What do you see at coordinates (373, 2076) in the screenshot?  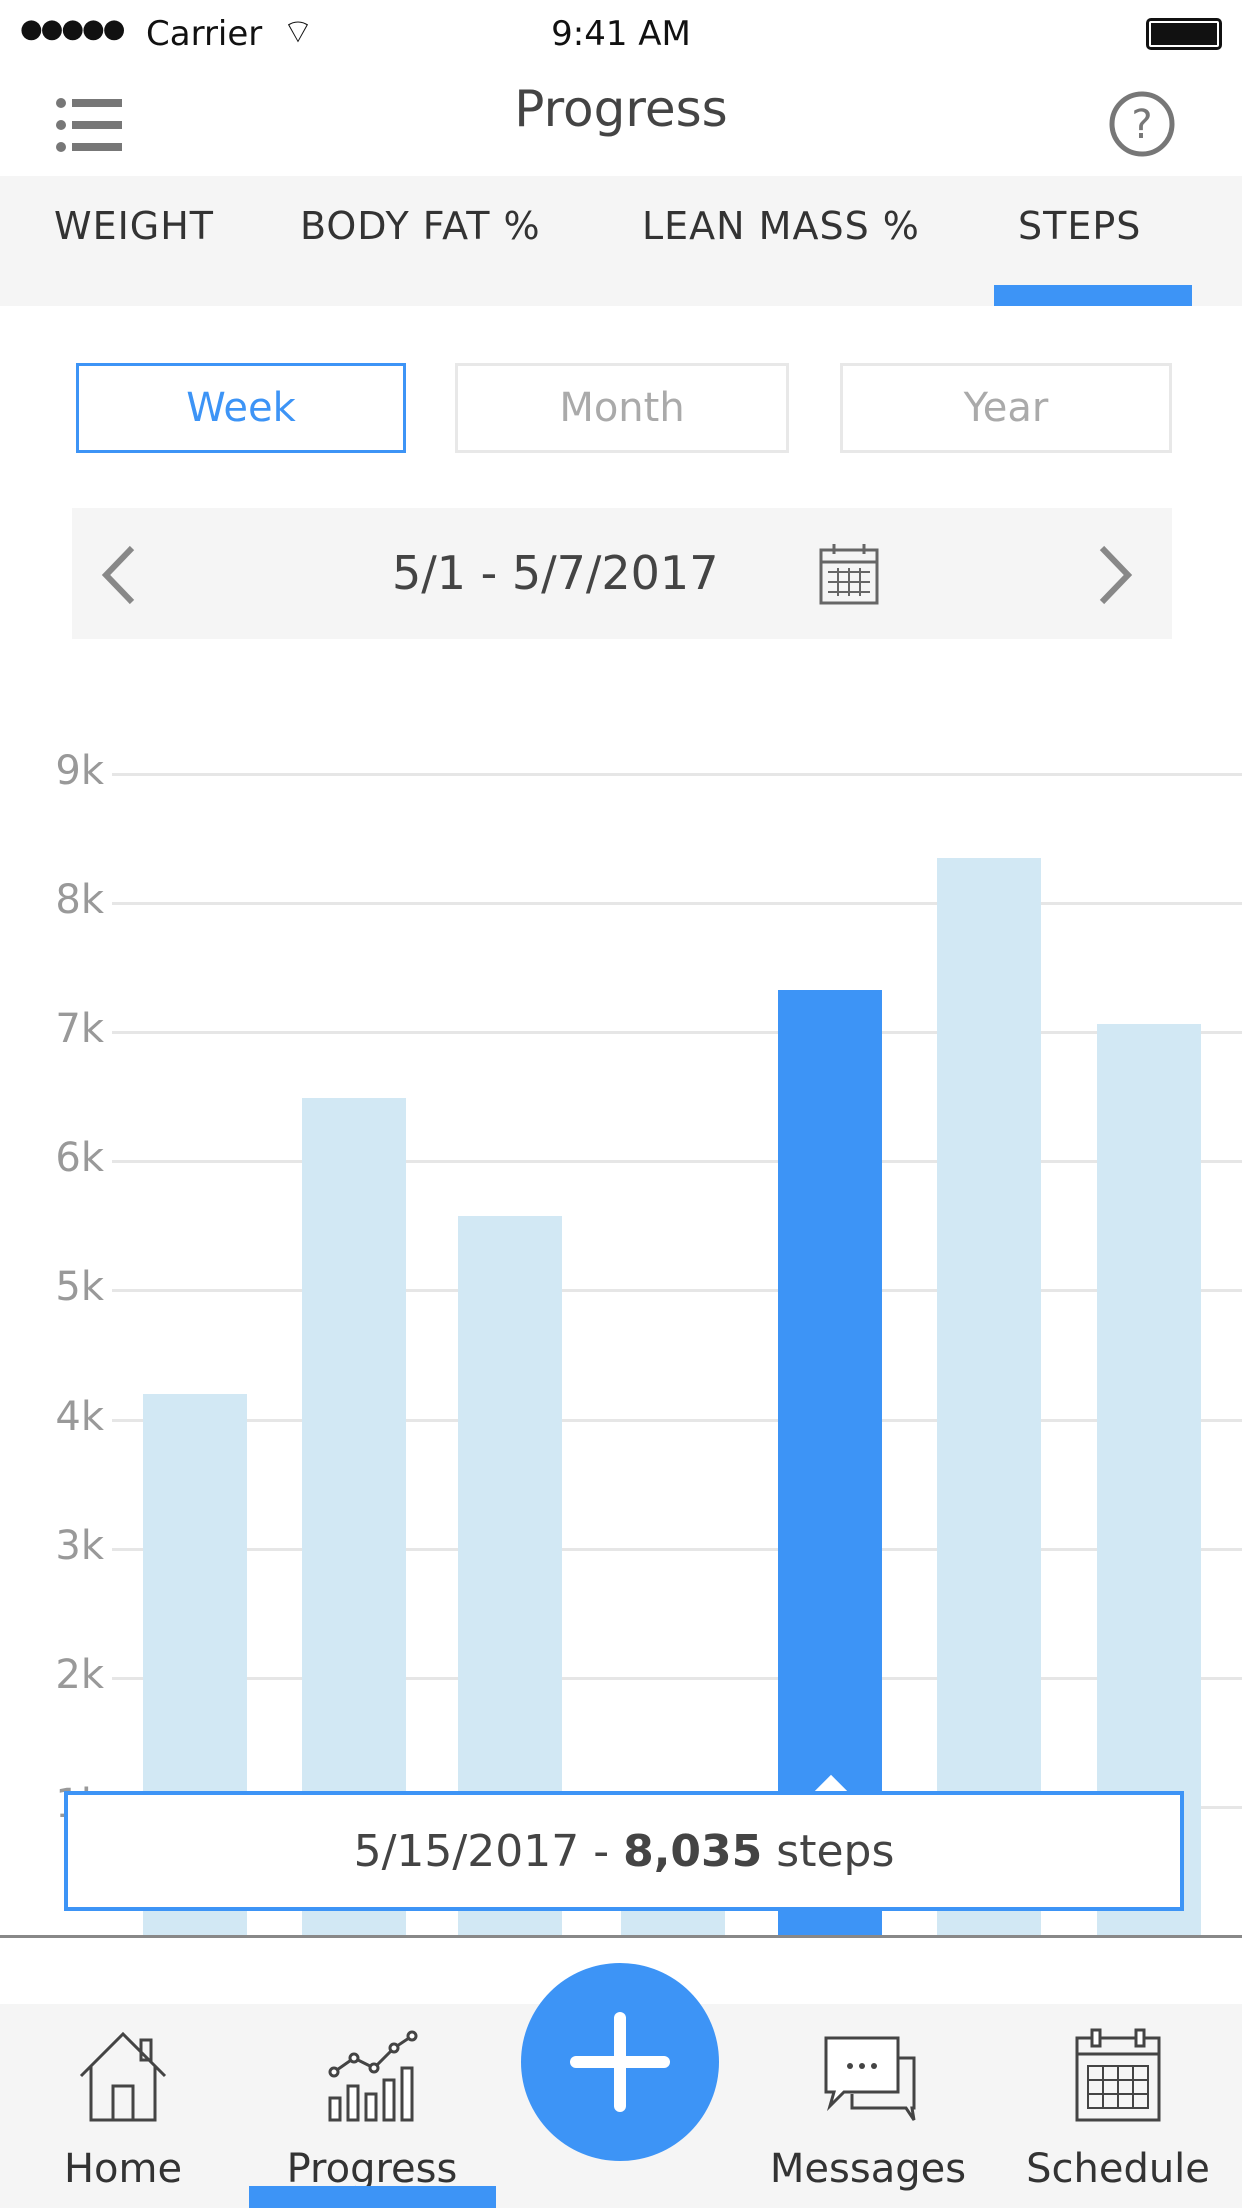 I see `chart-icon` at bounding box center [373, 2076].